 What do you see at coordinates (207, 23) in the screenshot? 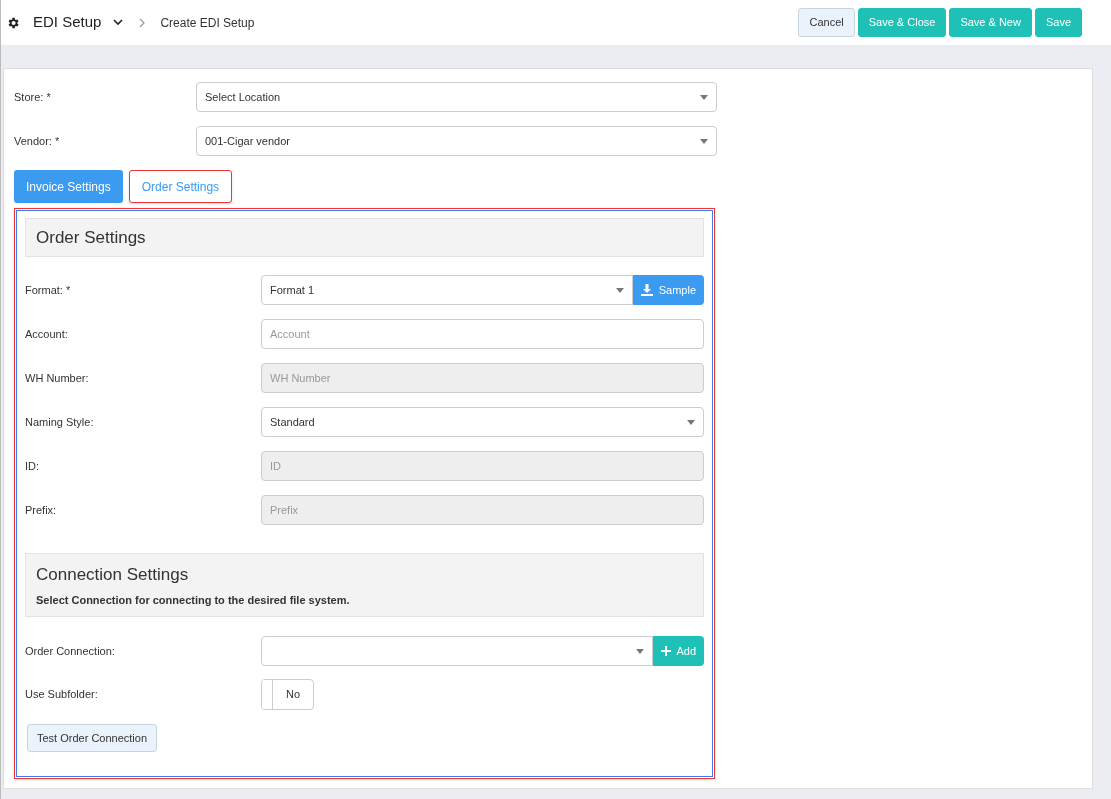
I see `breadcrumb-text: Create EDI Setup` at bounding box center [207, 23].